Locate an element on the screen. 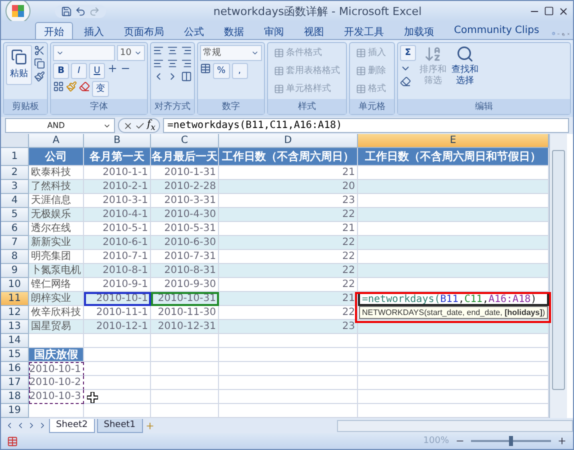 This screenshot has width=574, height=450. row-header: 15 is located at coordinates (15, 355).